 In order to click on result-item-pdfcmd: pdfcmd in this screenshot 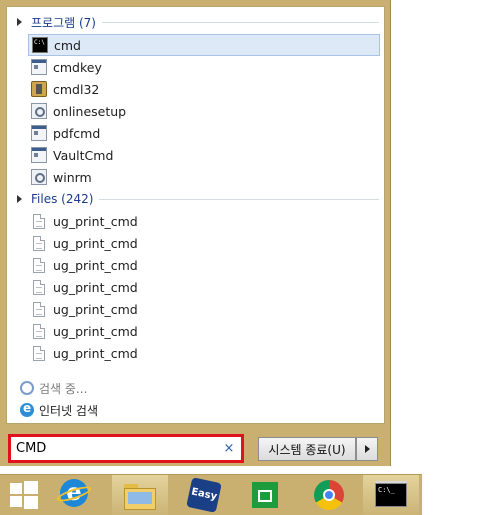, I will do `click(204, 133)`.